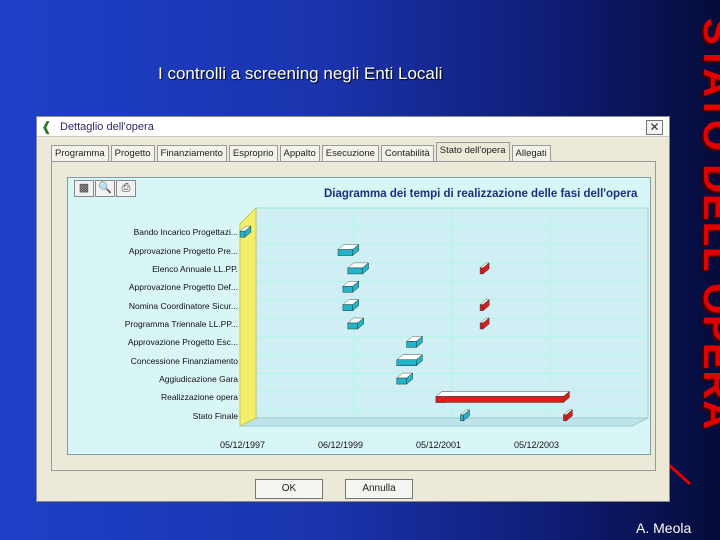  What do you see at coordinates (46, 126) in the screenshot?
I see `app-icon: ❰` at bounding box center [46, 126].